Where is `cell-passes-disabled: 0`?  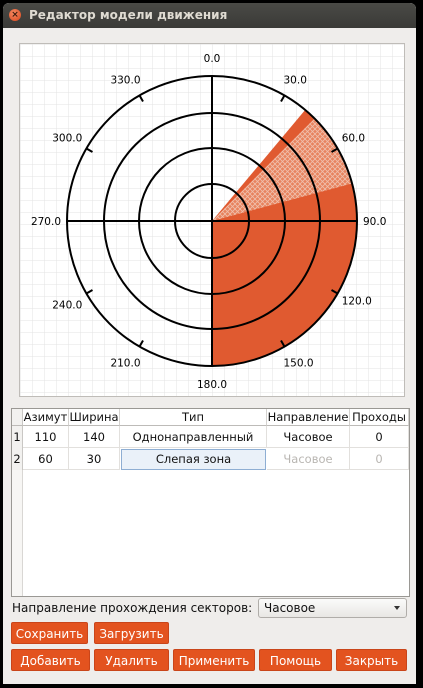
cell-passes-disabled: 0 is located at coordinates (379, 459).